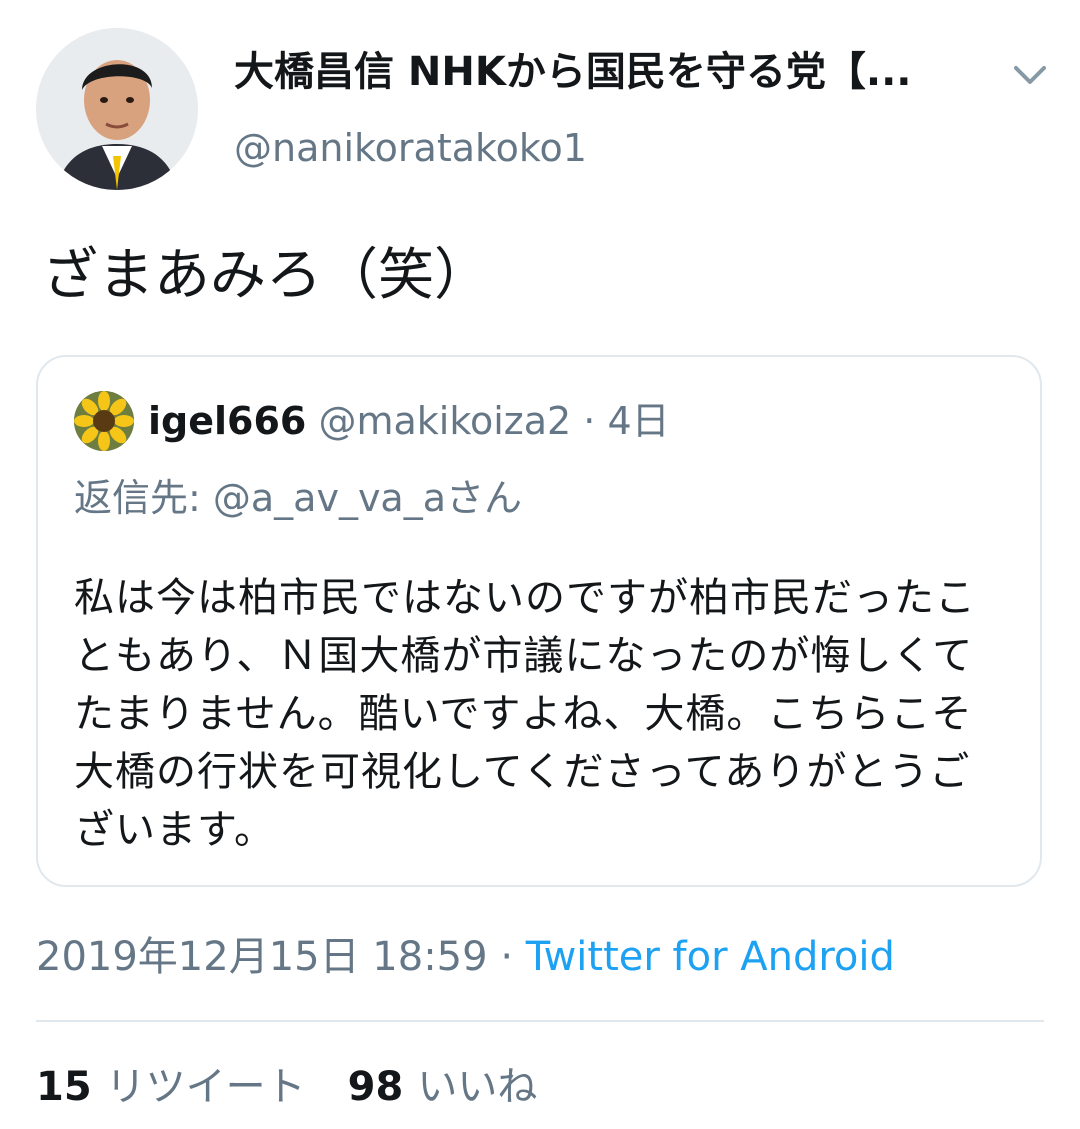 The image size is (1080, 1129). What do you see at coordinates (444, 421) in the screenshot?
I see `quoted-author-handle: @makikoiza2` at bounding box center [444, 421].